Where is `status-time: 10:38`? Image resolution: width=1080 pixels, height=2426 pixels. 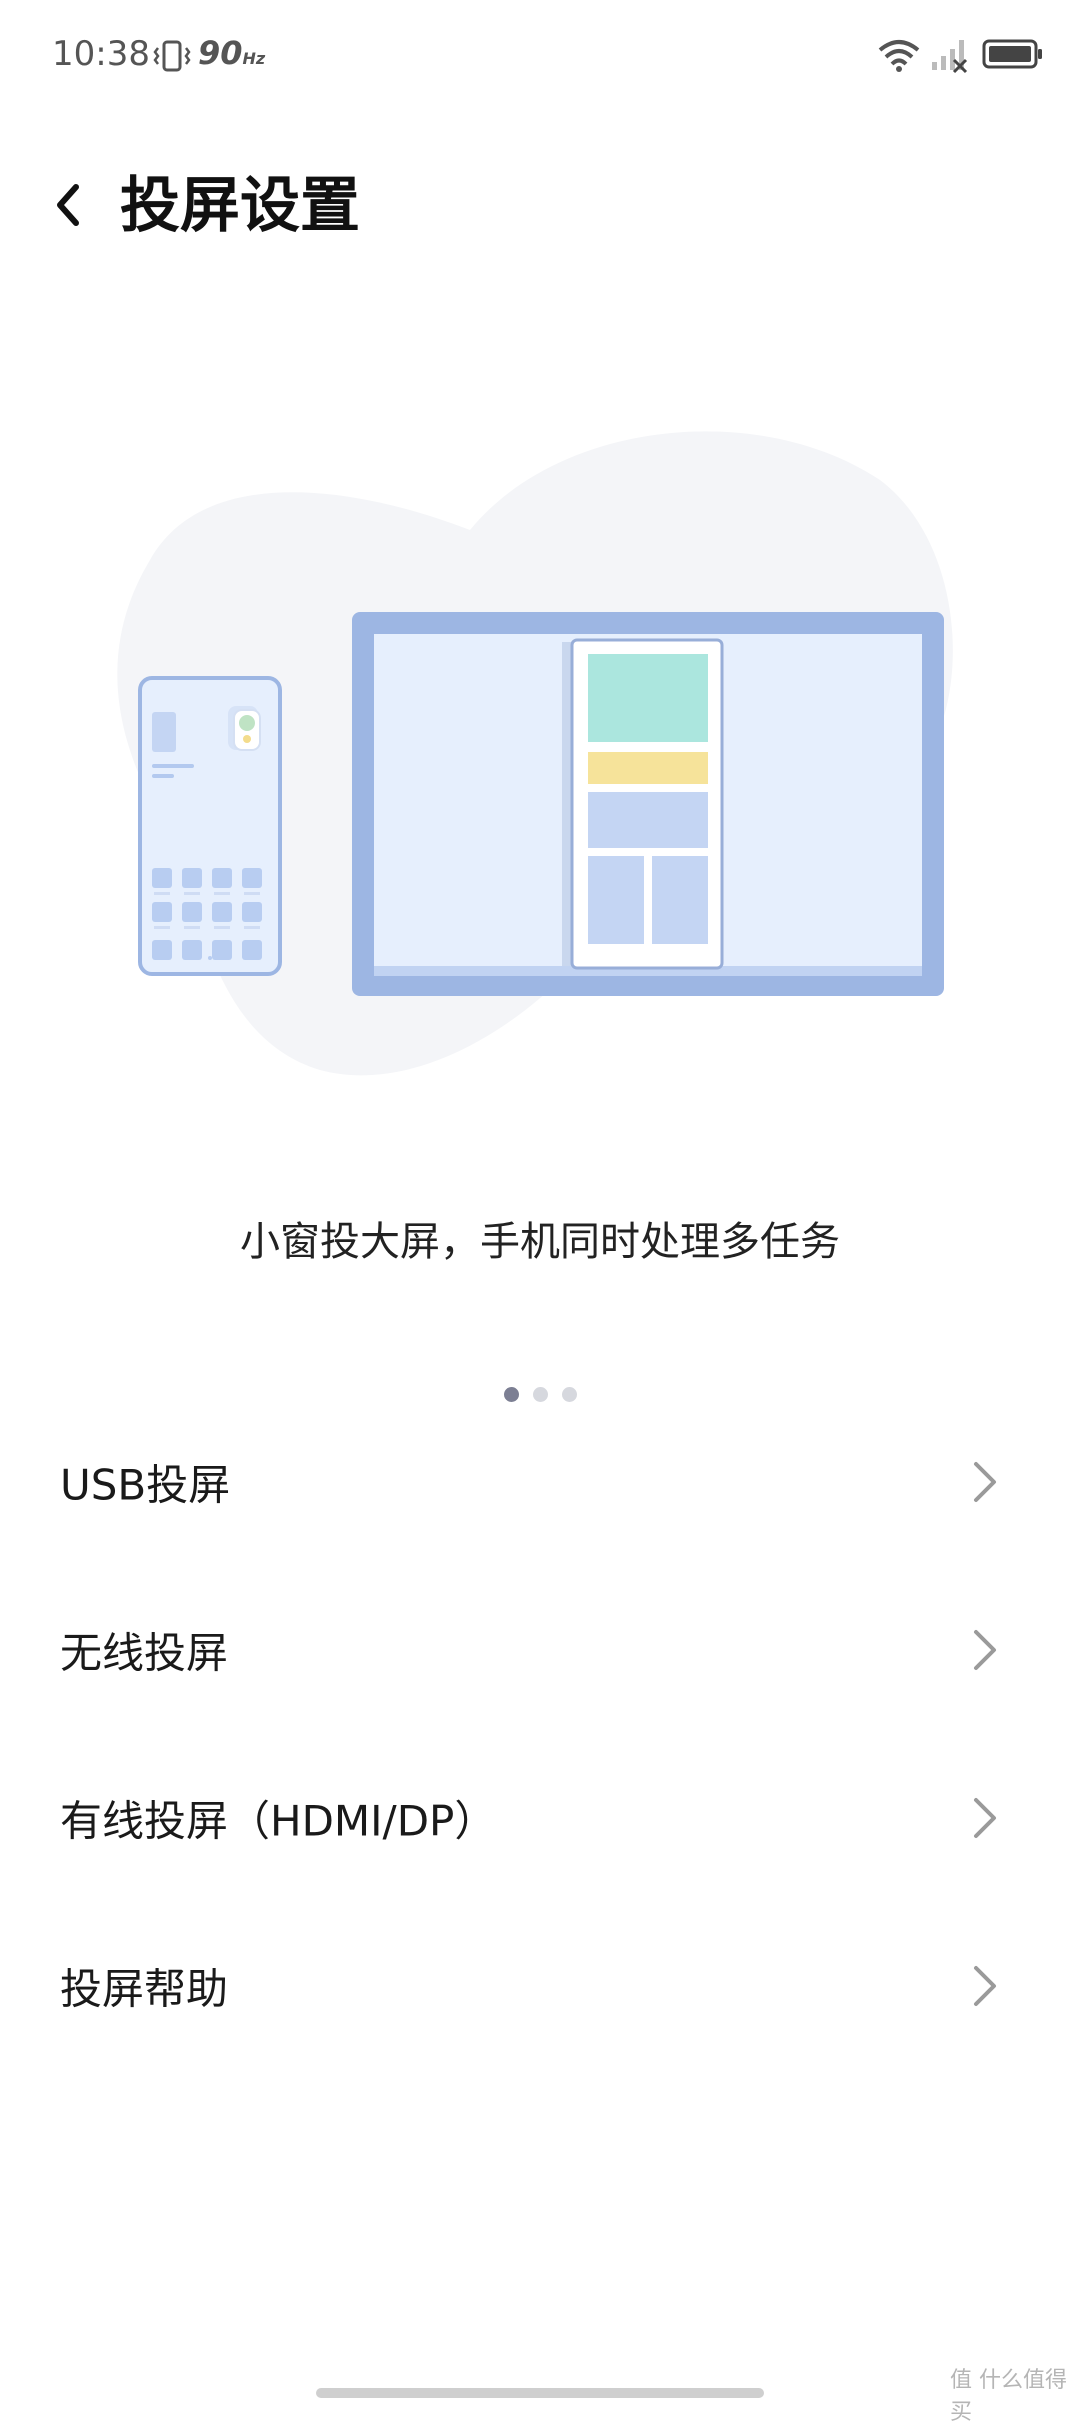
status-time: 10:38 is located at coordinates (101, 54).